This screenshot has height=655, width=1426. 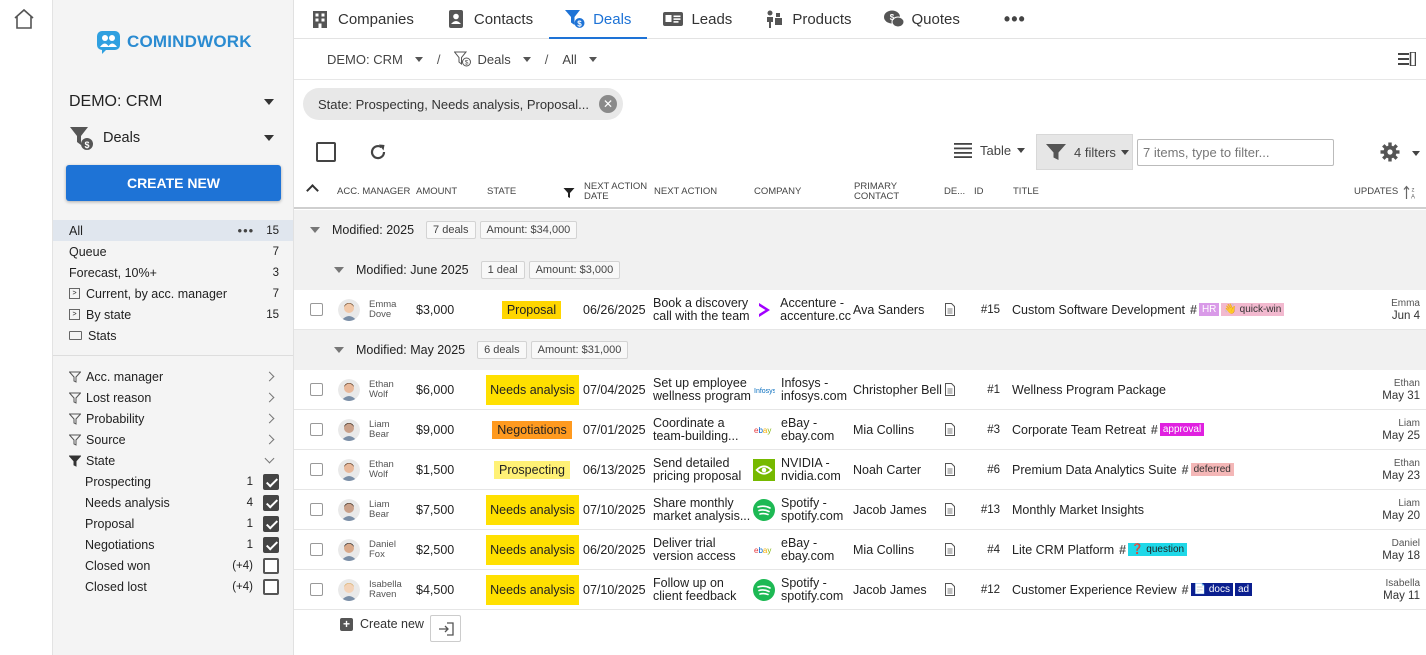 I want to click on title-cell: Corporate Team Retreat # approval, so click(x=1108, y=429).